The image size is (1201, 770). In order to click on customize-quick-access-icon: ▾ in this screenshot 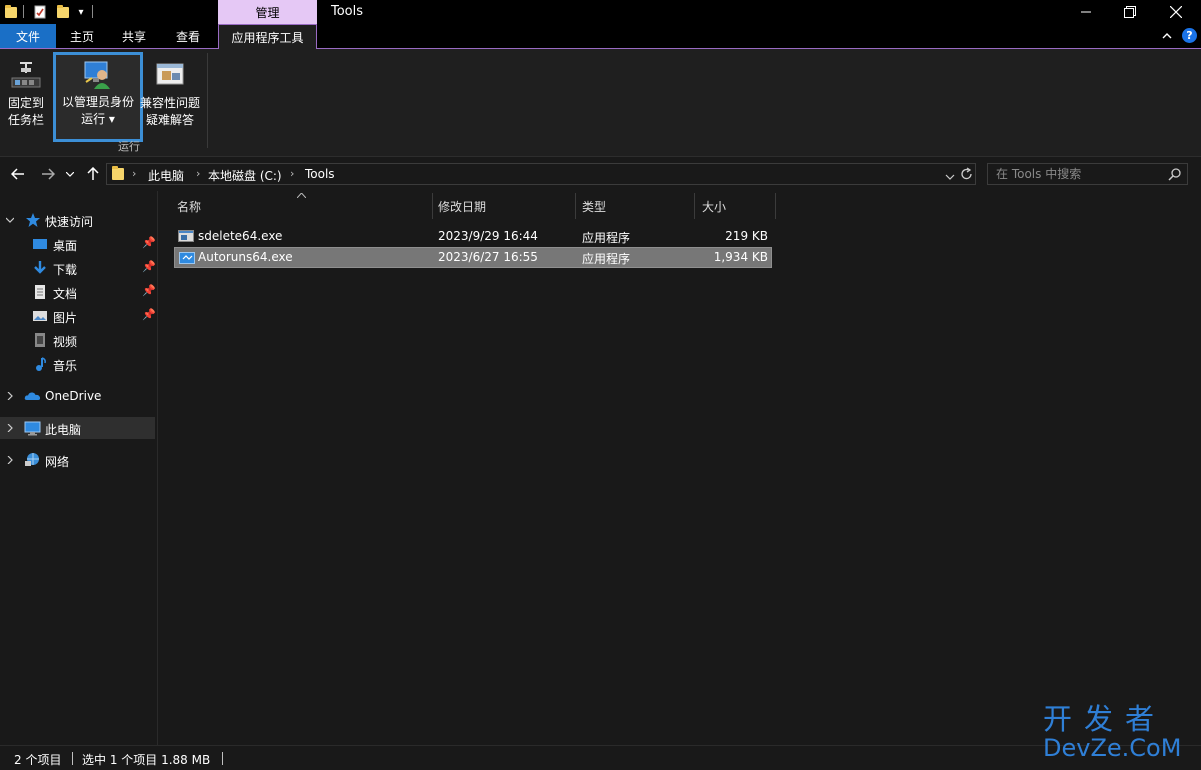, I will do `click(81, 12)`.